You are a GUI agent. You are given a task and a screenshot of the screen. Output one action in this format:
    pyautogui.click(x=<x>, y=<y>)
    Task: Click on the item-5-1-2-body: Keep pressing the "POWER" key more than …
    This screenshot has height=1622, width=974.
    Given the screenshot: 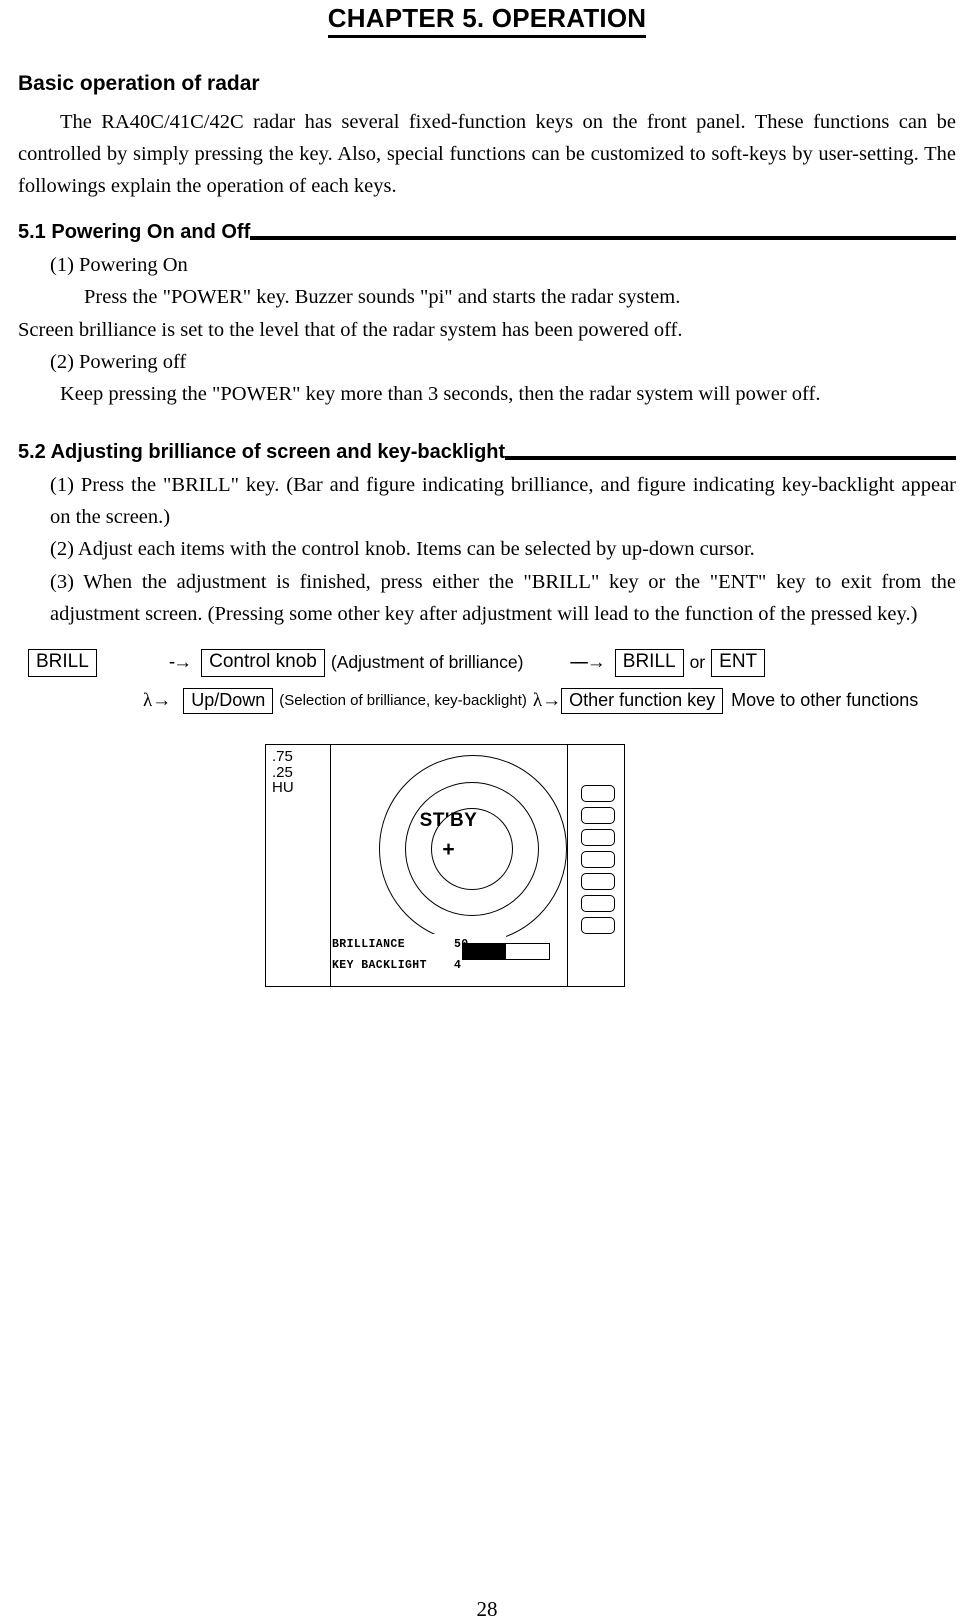 What is the action you would take?
    pyautogui.click(x=440, y=394)
    